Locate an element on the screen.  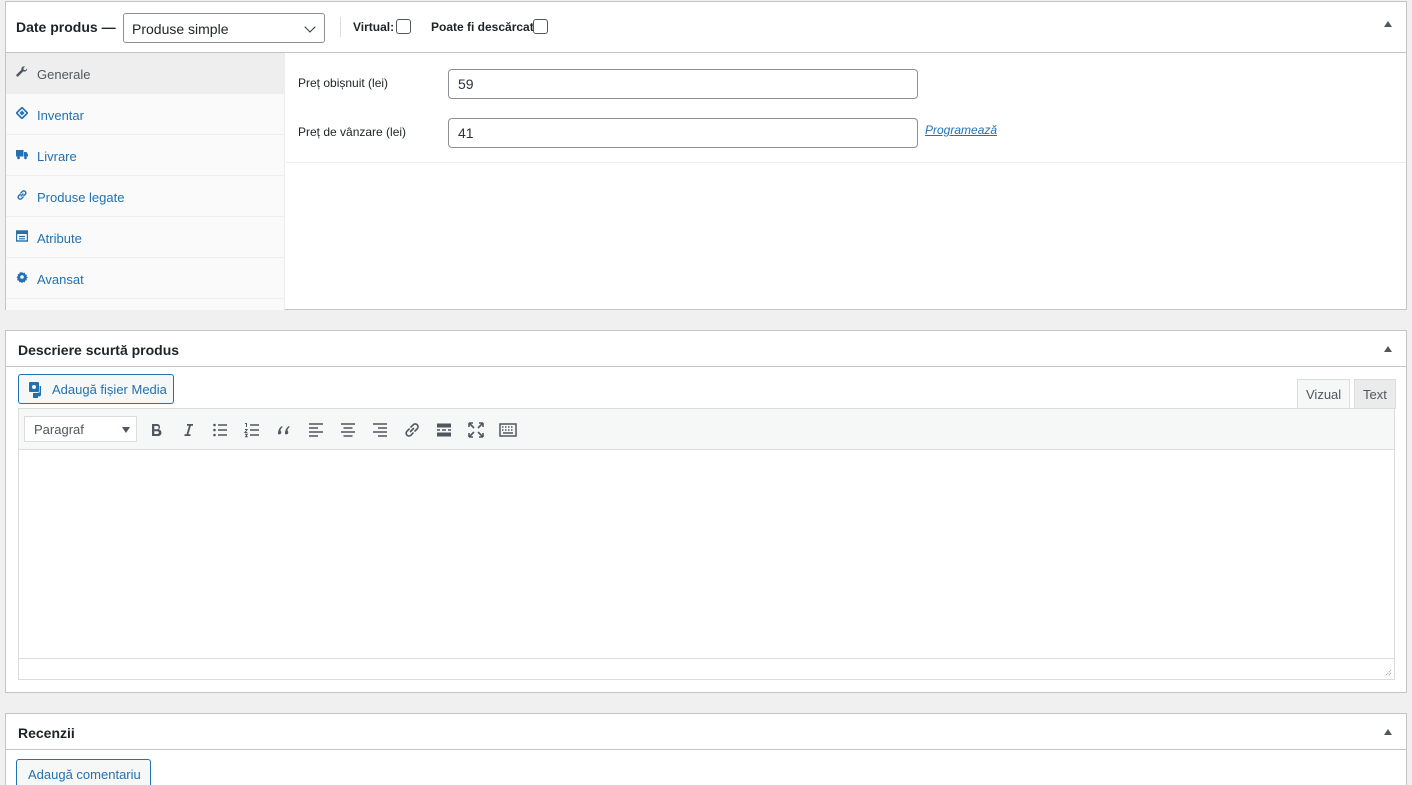
virtual-checkbox is located at coordinates (403, 26).